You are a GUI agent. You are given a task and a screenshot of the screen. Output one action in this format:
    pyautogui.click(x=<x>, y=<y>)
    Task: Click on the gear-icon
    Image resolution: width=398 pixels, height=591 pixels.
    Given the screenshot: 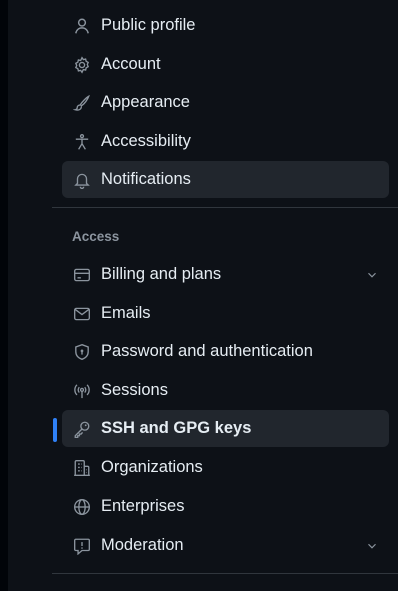 What is the action you would take?
    pyautogui.click(x=82, y=64)
    